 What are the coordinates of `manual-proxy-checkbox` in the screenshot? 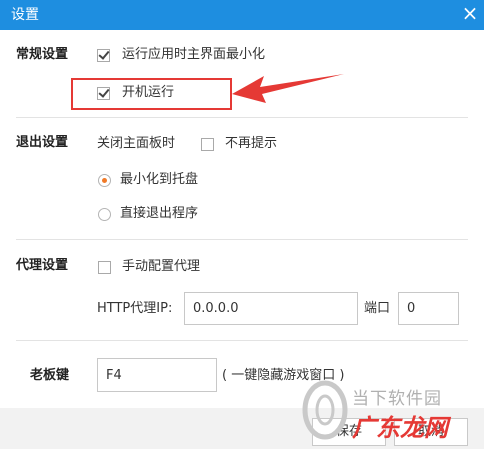 It's located at (104, 267).